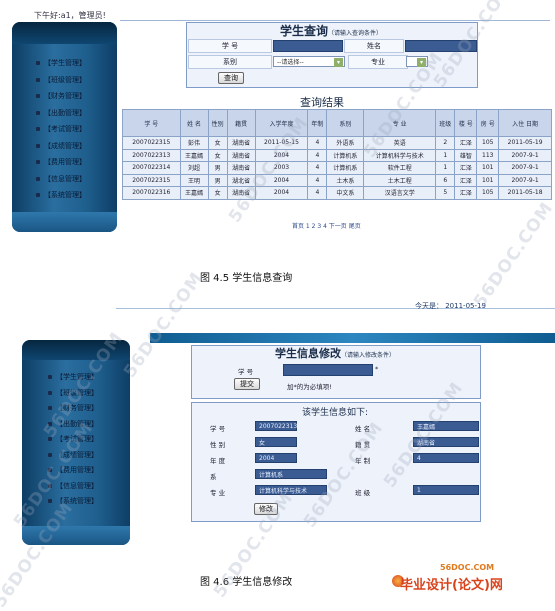  I want to click on table-cell: 土木工程, so click(400, 180).